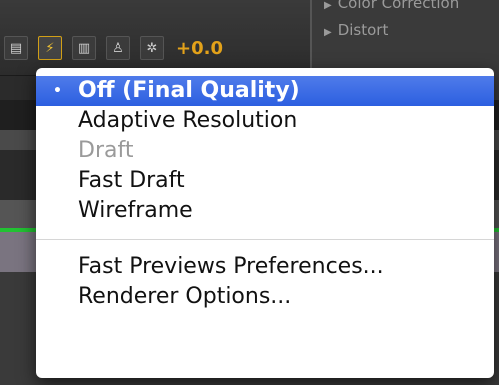 The height and width of the screenshot is (385, 499). What do you see at coordinates (265, 211) in the screenshot?
I see `menu-item-wireframe: Wireframe` at bounding box center [265, 211].